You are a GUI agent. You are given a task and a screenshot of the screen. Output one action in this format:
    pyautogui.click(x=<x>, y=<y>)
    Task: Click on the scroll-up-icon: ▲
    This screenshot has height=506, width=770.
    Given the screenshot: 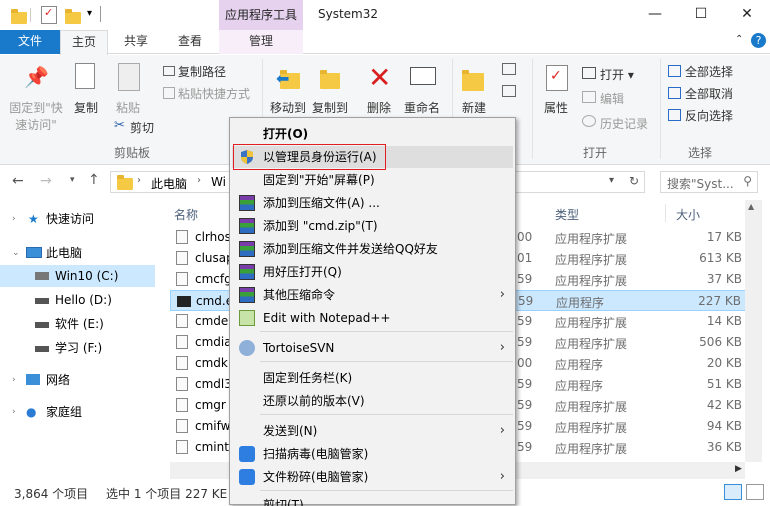 What is the action you would take?
    pyautogui.click(x=751, y=206)
    